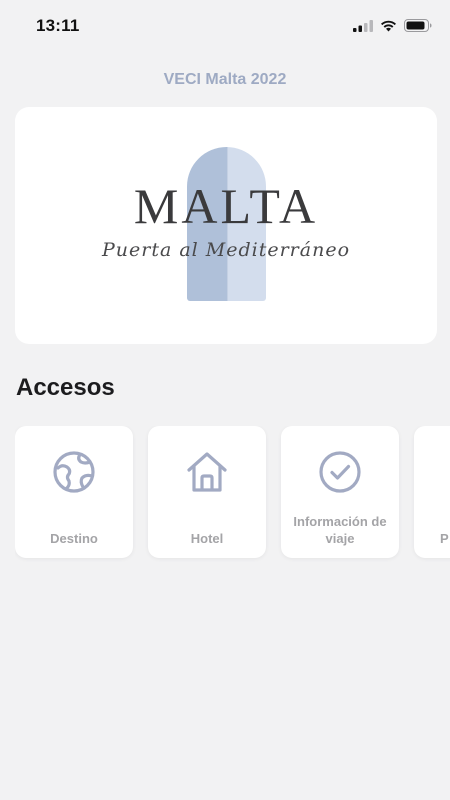 The width and height of the screenshot is (450, 800). I want to click on tile-destino: Destino, so click(74, 492).